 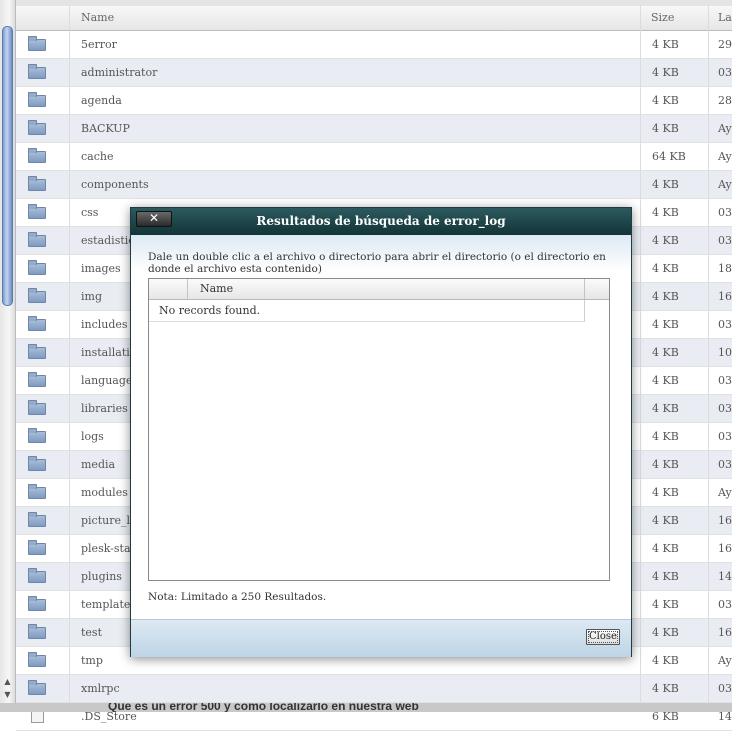 I want to click on close-button: Close, so click(x=603, y=637).